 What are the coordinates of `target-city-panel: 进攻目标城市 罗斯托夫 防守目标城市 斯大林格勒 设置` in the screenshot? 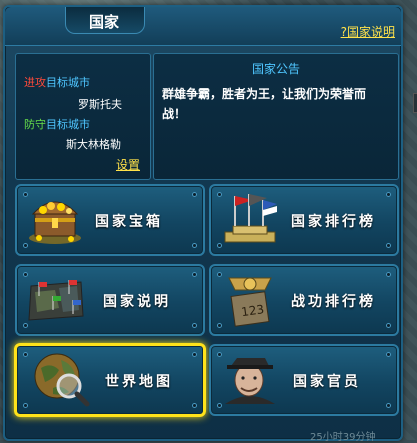 It's located at (83, 116).